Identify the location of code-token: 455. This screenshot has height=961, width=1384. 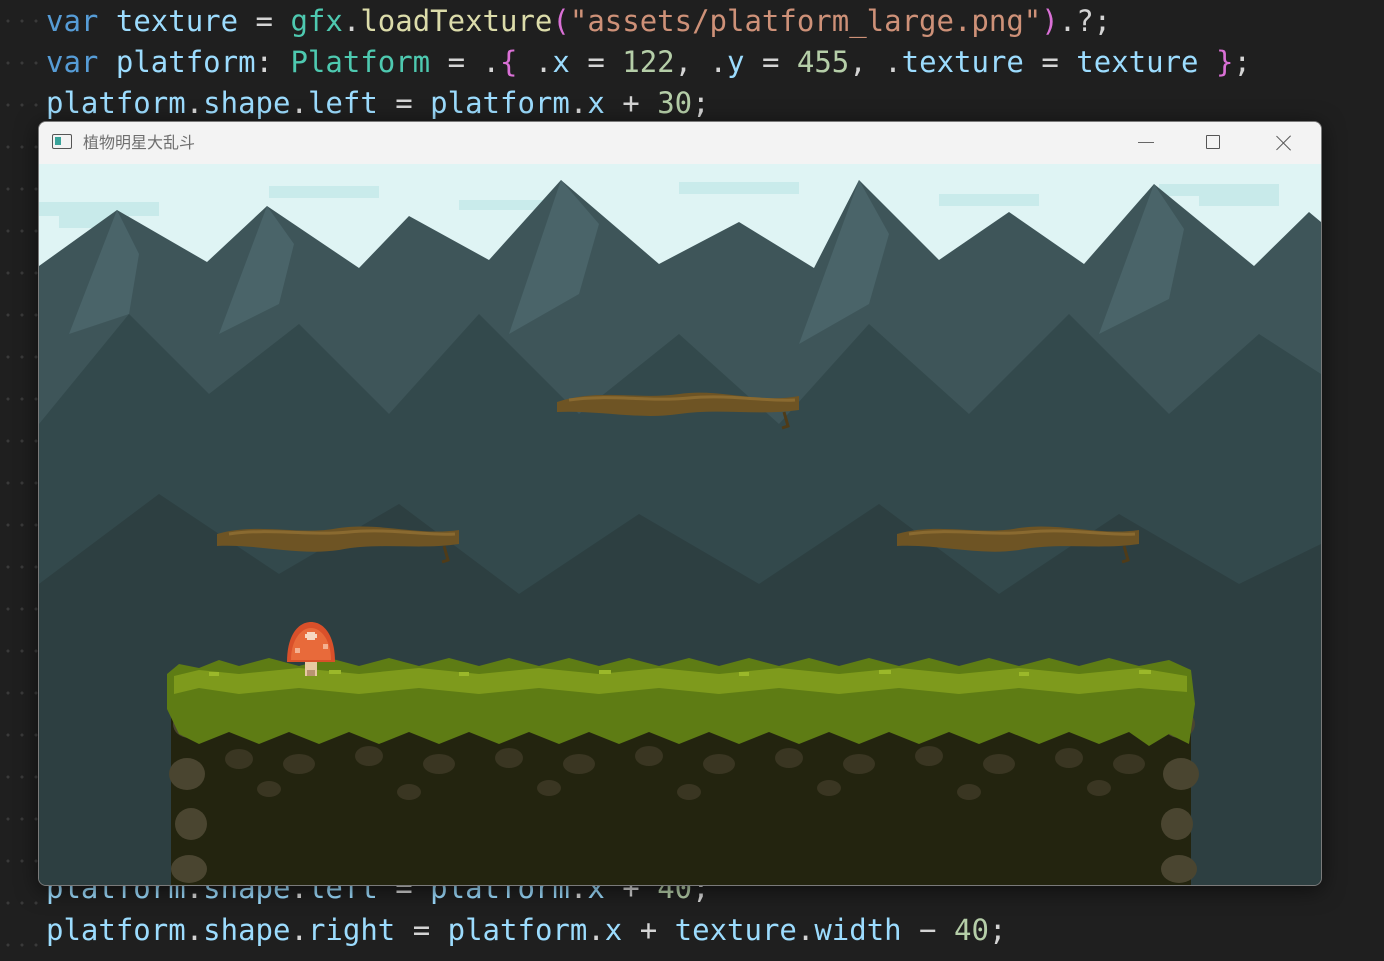
(823, 62).